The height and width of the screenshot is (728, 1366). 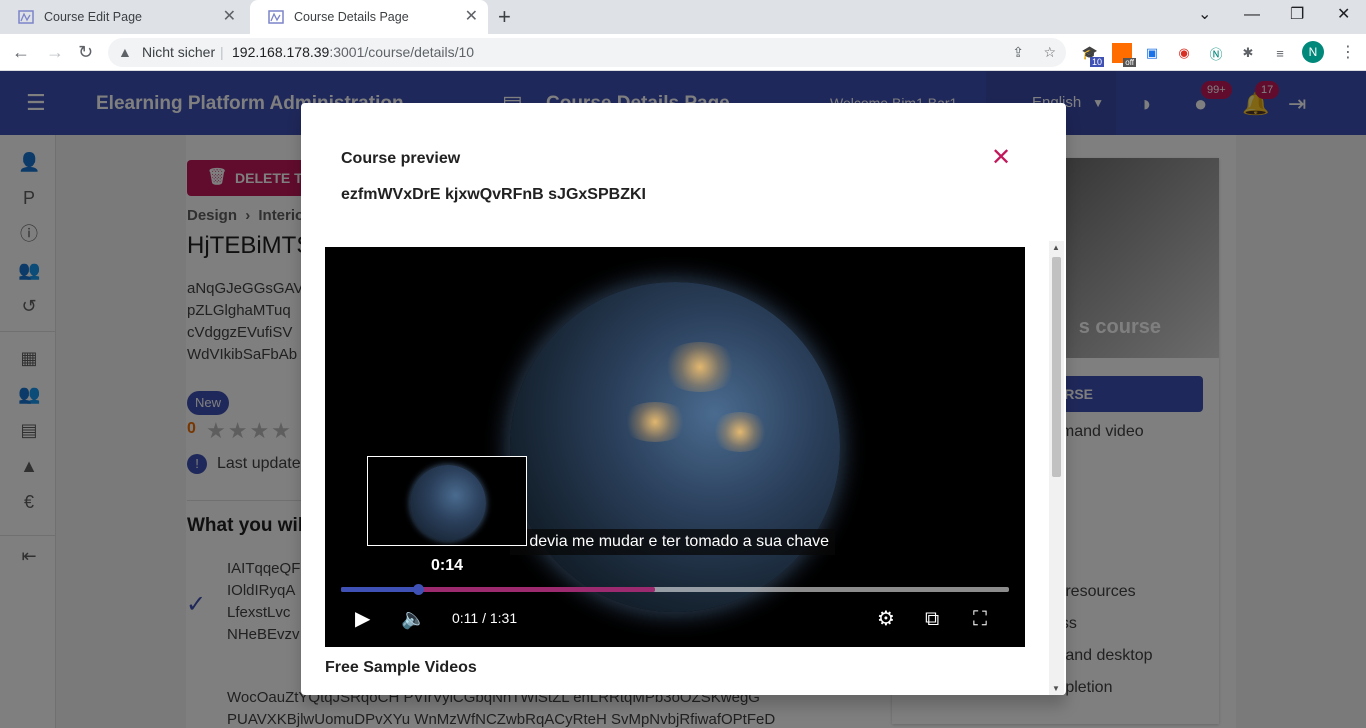 What do you see at coordinates (351, 17) in the screenshot?
I see `tab-label: Course Details Page` at bounding box center [351, 17].